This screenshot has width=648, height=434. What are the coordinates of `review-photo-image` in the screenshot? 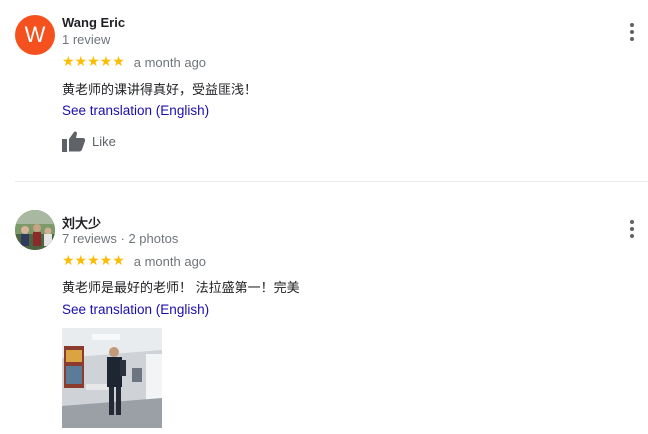 It's located at (112, 378).